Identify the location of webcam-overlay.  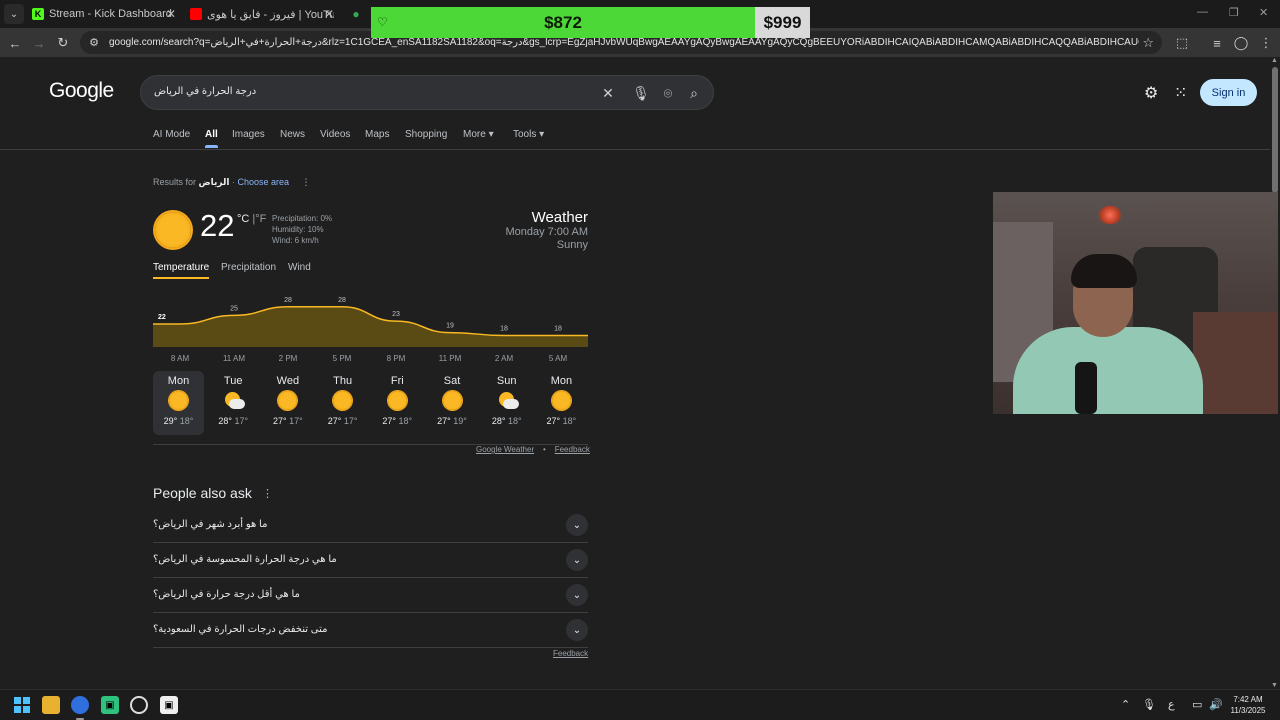
(1135, 303).